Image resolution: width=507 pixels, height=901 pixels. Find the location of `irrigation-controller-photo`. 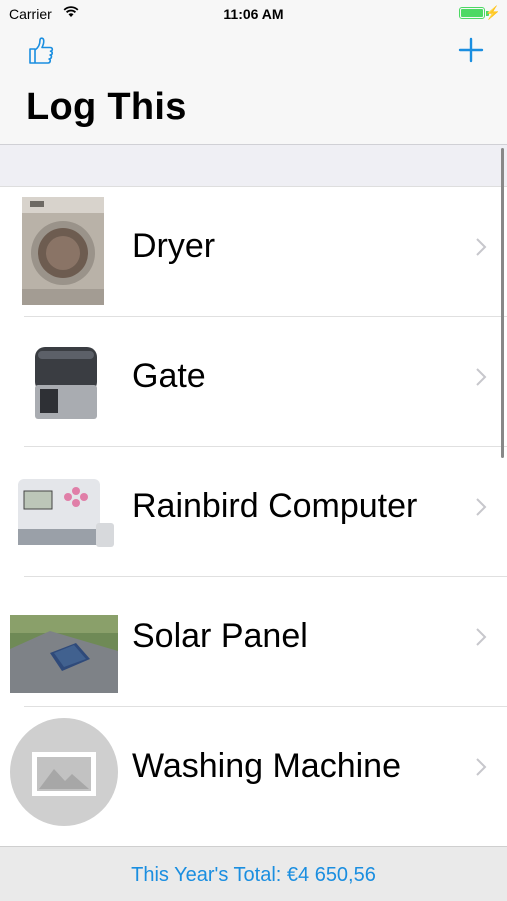

irrigation-controller-photo is located at coordinates (66, 513).